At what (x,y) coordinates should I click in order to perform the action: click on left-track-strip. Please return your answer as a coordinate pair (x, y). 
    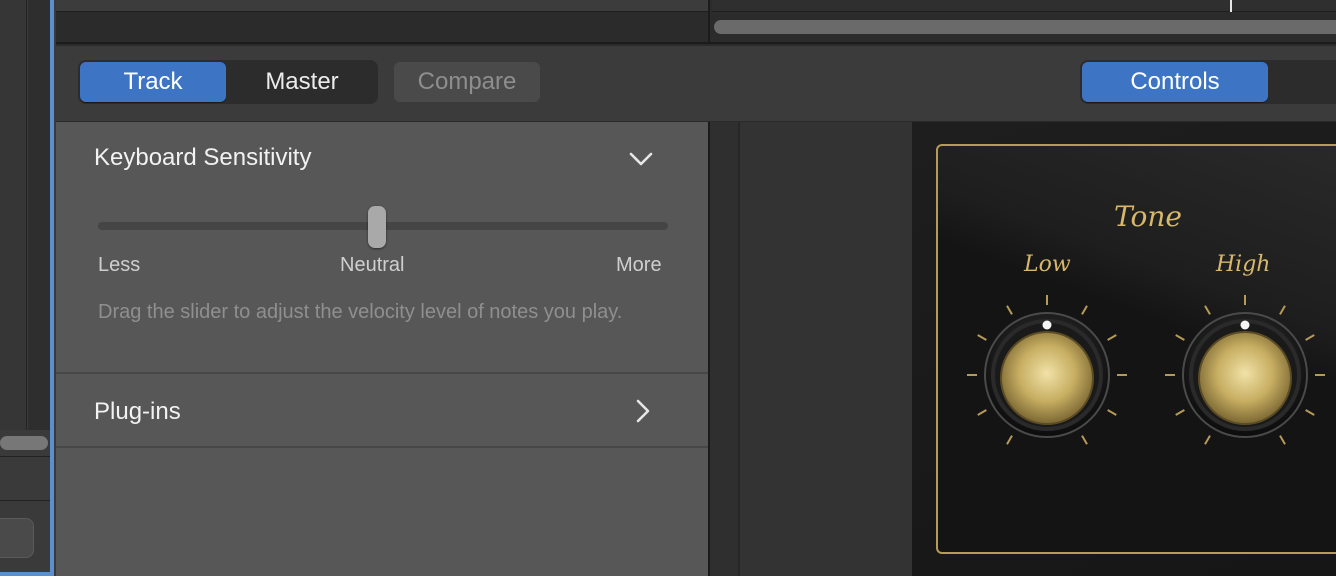
    Looking at the image, I should click on (28, 288).